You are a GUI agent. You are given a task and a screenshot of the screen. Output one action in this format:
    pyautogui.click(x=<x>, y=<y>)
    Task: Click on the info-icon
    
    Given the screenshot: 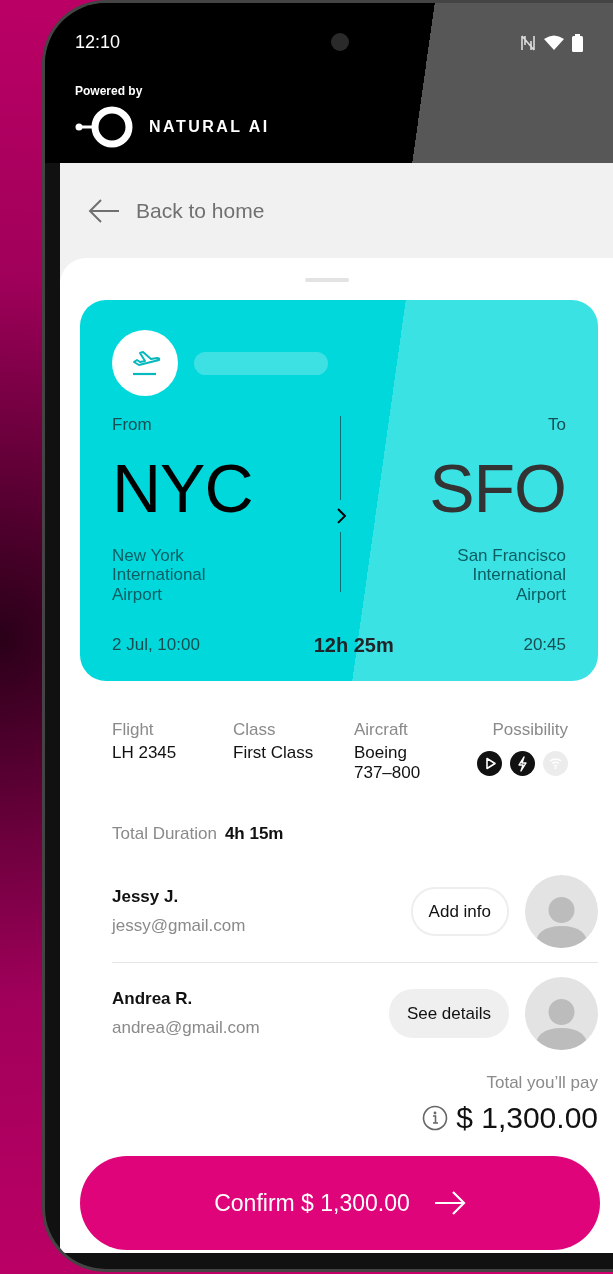 What is the action you would take?
    pyautogui.click(x=435, y=1117)
    